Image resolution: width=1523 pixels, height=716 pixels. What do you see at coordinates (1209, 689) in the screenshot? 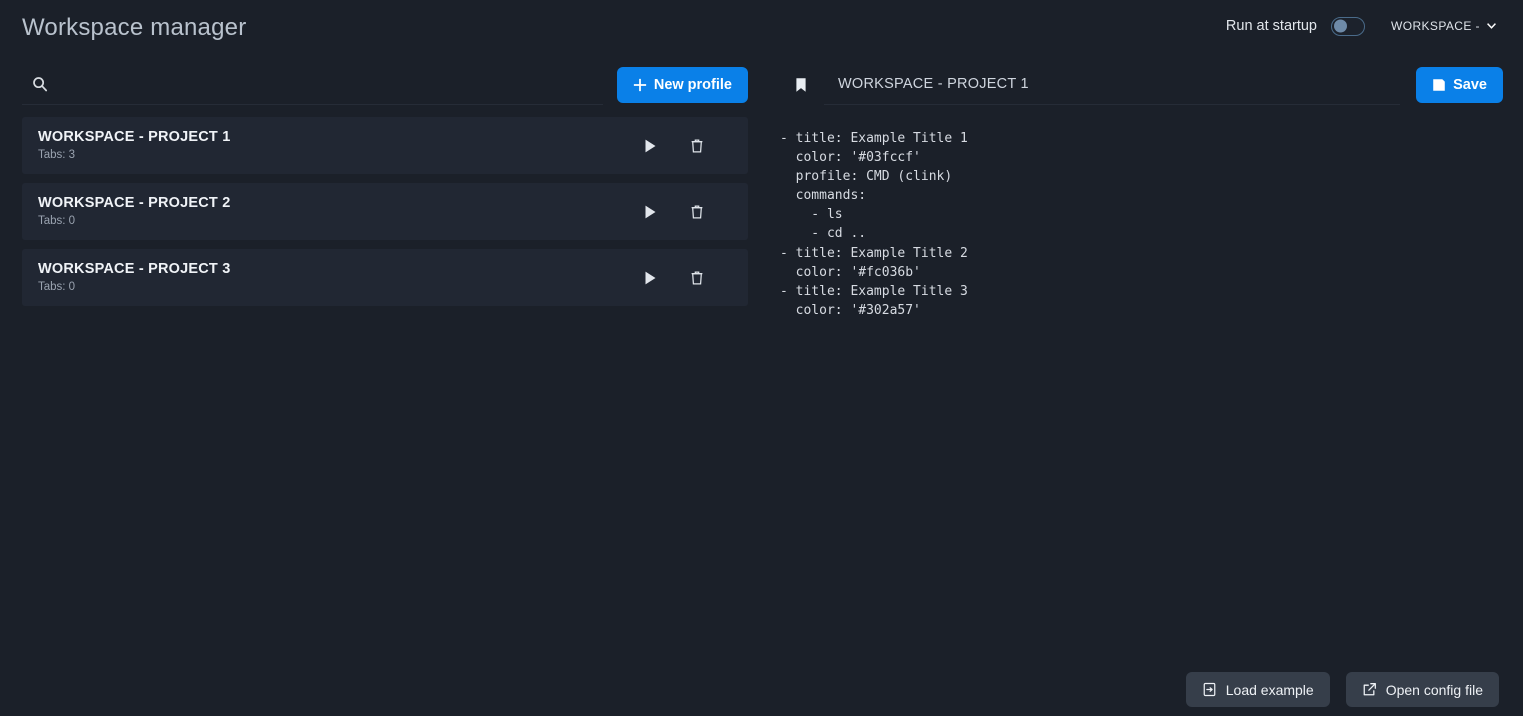
I see `file-import-icon` at bounding box center [1209, 689].